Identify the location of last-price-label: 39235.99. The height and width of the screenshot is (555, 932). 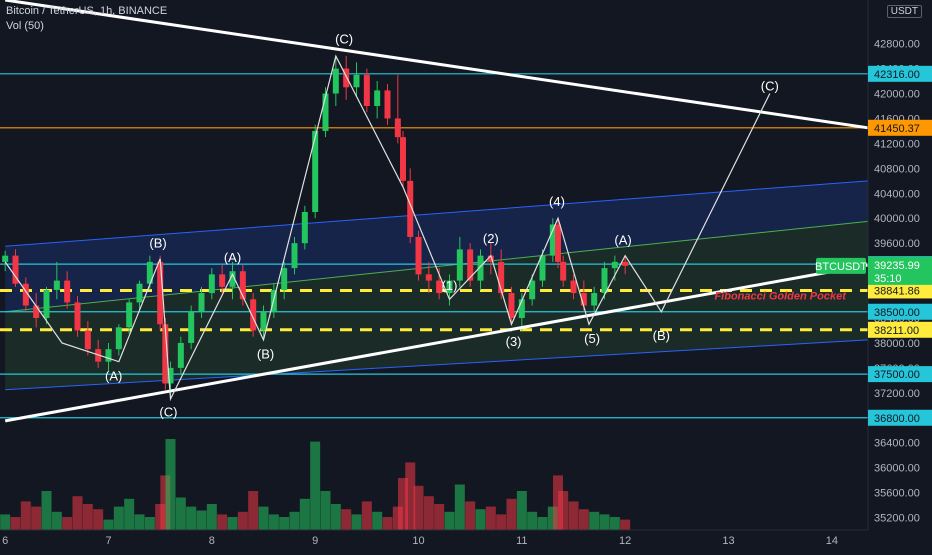
(897, 266).